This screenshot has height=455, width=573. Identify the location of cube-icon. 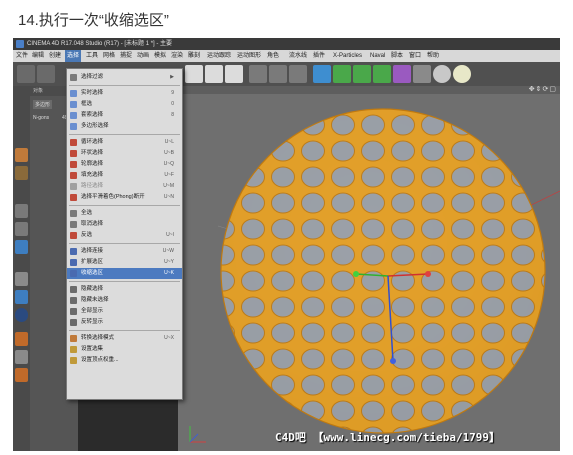
(322, 74).